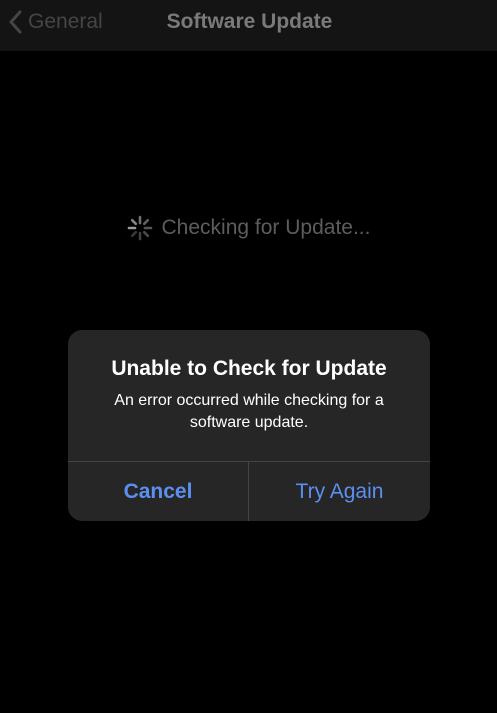 This screenshot has height=713, width=497. Describe the element at coordinates (158, 491) in the screenshot. I see `cancel-button: Cancel` at that location.